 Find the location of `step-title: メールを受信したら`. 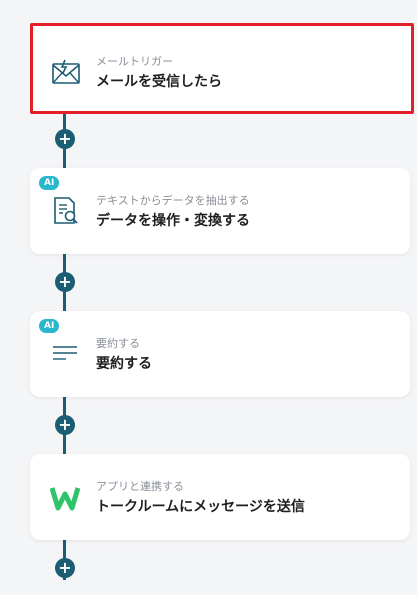

step-title: メールを受信したら is located at coordinates (159, 82).